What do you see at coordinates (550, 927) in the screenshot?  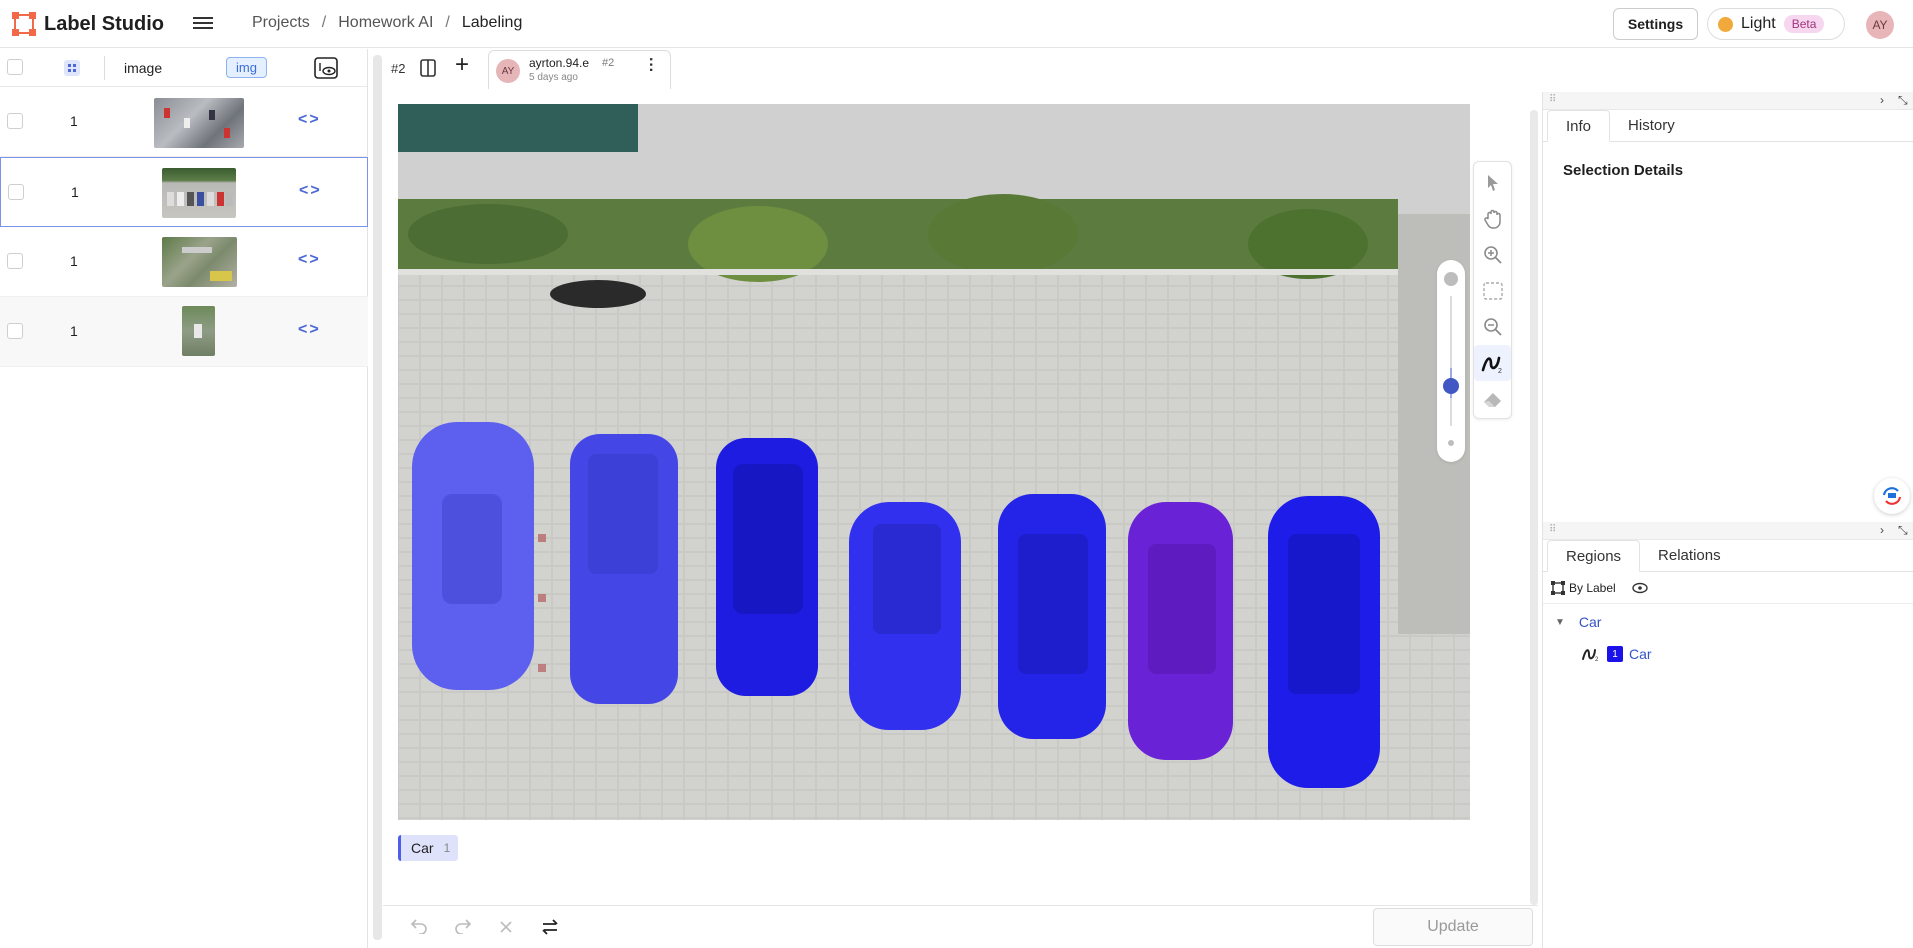 I see `swap-icon` at bounding box center [550, 927].